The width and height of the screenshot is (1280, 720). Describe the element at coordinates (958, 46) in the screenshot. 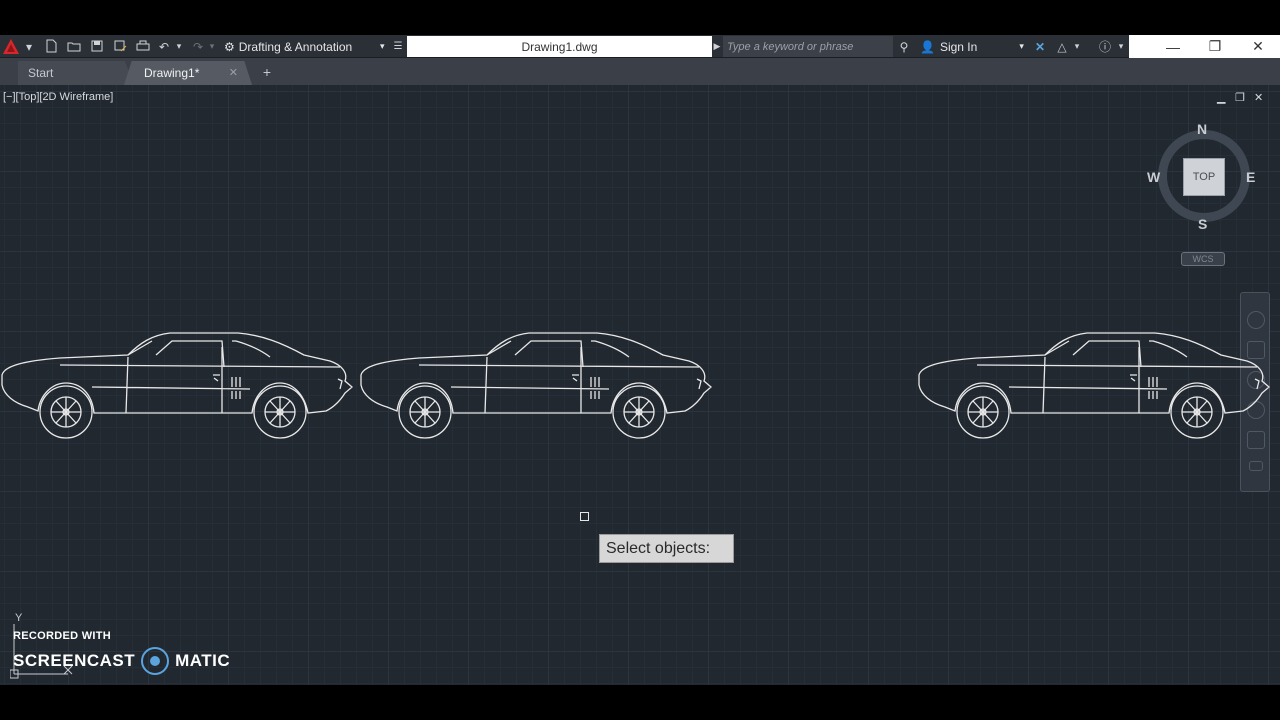

I see `sign-in-label: Sign In` at that location.